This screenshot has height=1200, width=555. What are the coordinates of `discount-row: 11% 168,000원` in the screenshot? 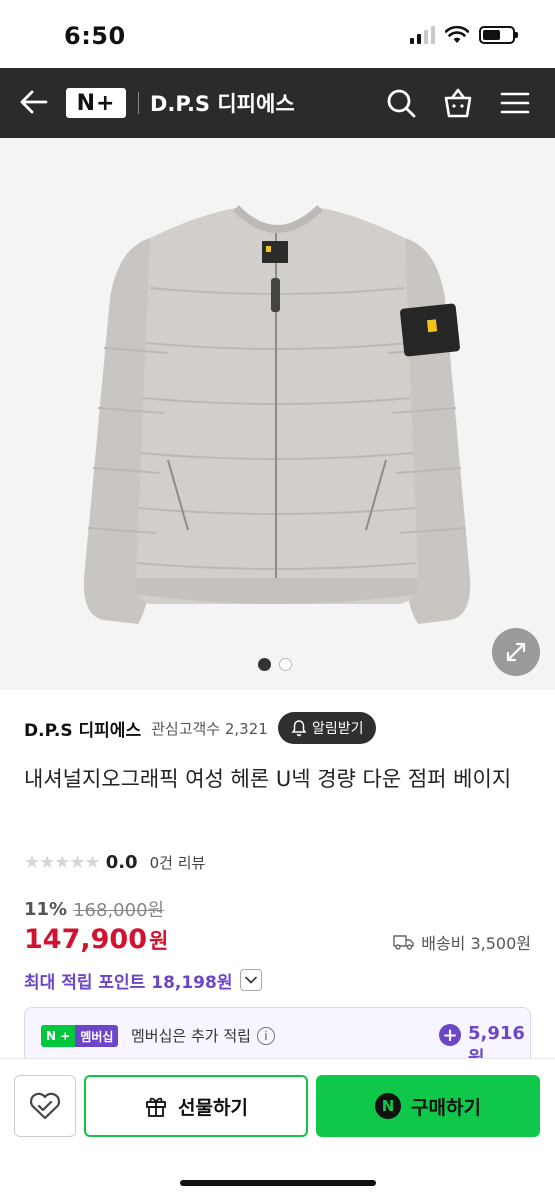 It's located at (94, 909).